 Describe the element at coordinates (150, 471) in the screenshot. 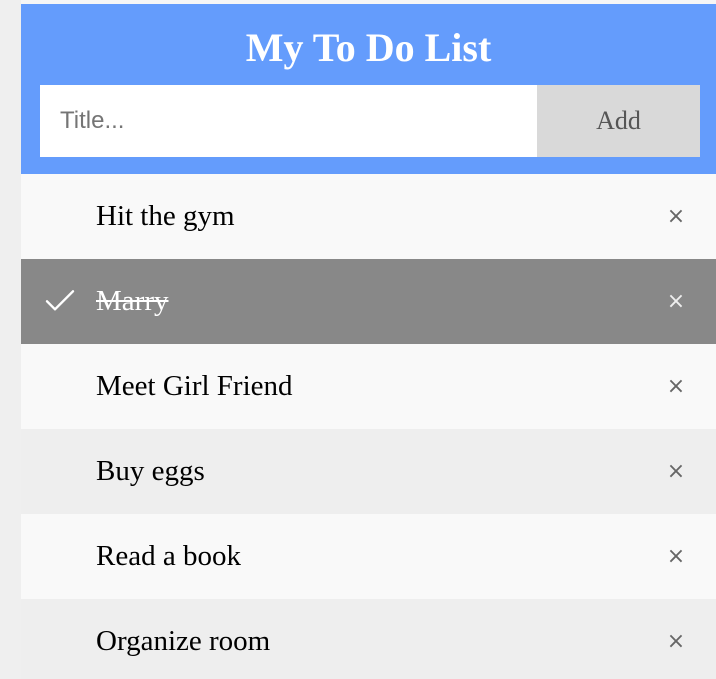

I see `todo-label: Buy eggs` at that location.